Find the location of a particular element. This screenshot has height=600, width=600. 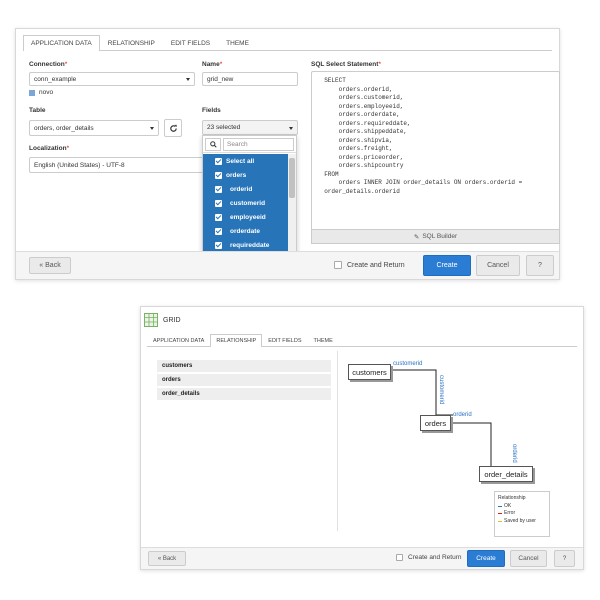

fields-select: 23 selected is located at coordinates (250, 127).